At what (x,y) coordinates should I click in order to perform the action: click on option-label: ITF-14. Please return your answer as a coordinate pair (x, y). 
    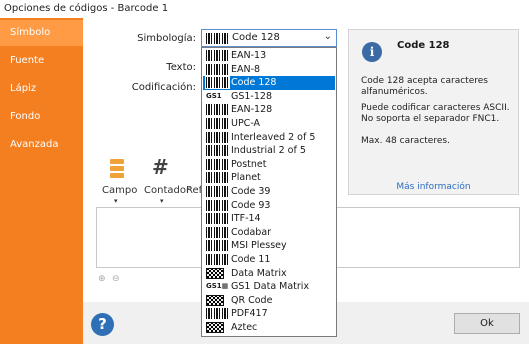
    Looking at the image, I should click on (246, 219).